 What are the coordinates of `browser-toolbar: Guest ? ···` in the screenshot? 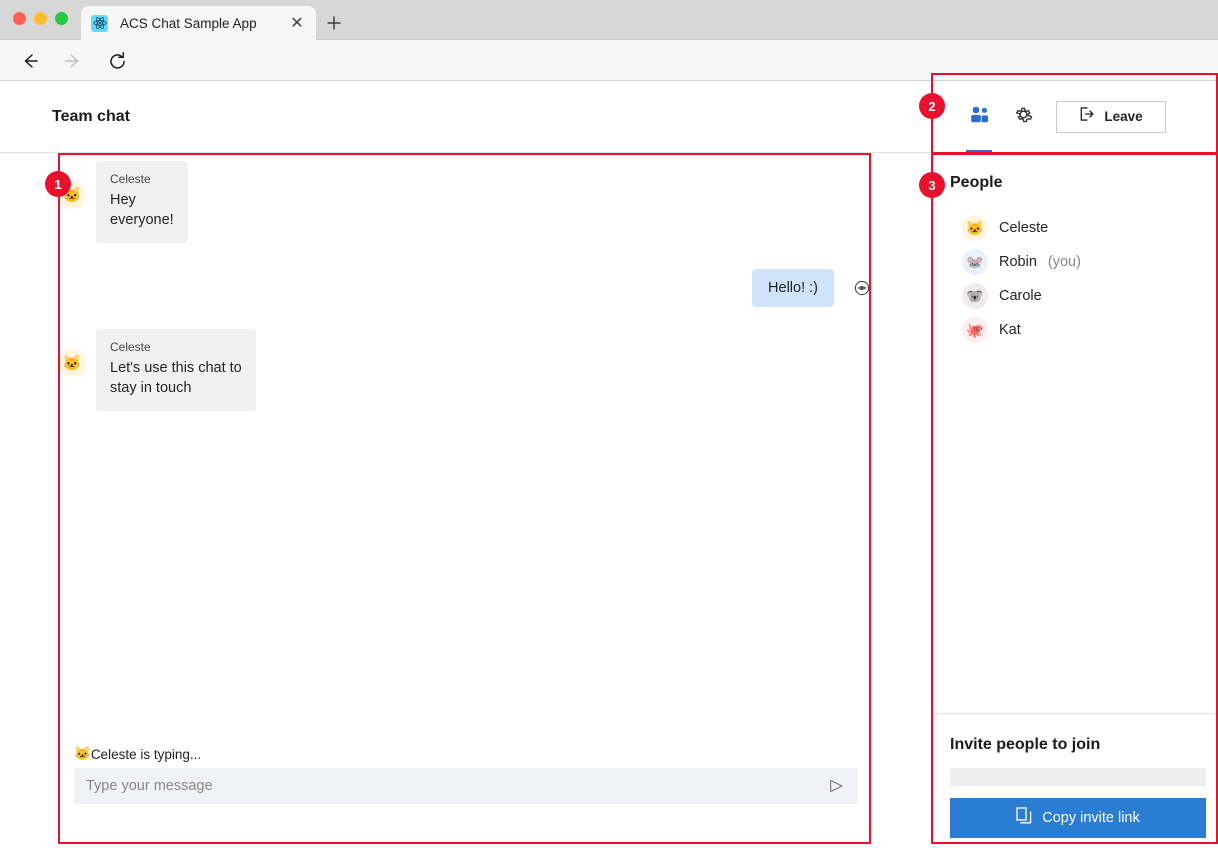 It's located at (609, 77).